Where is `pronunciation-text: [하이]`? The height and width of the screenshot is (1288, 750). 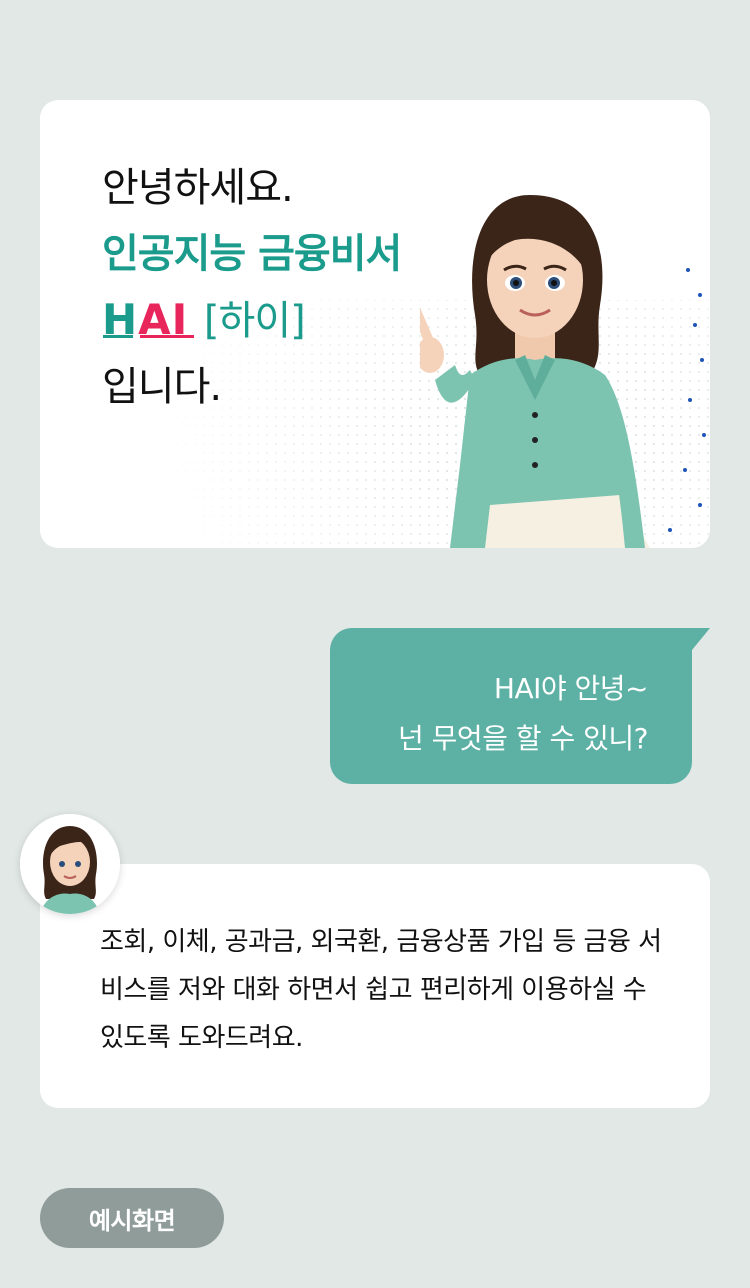 pronunciation-text: [하이] is located at coordinates (254, 321).